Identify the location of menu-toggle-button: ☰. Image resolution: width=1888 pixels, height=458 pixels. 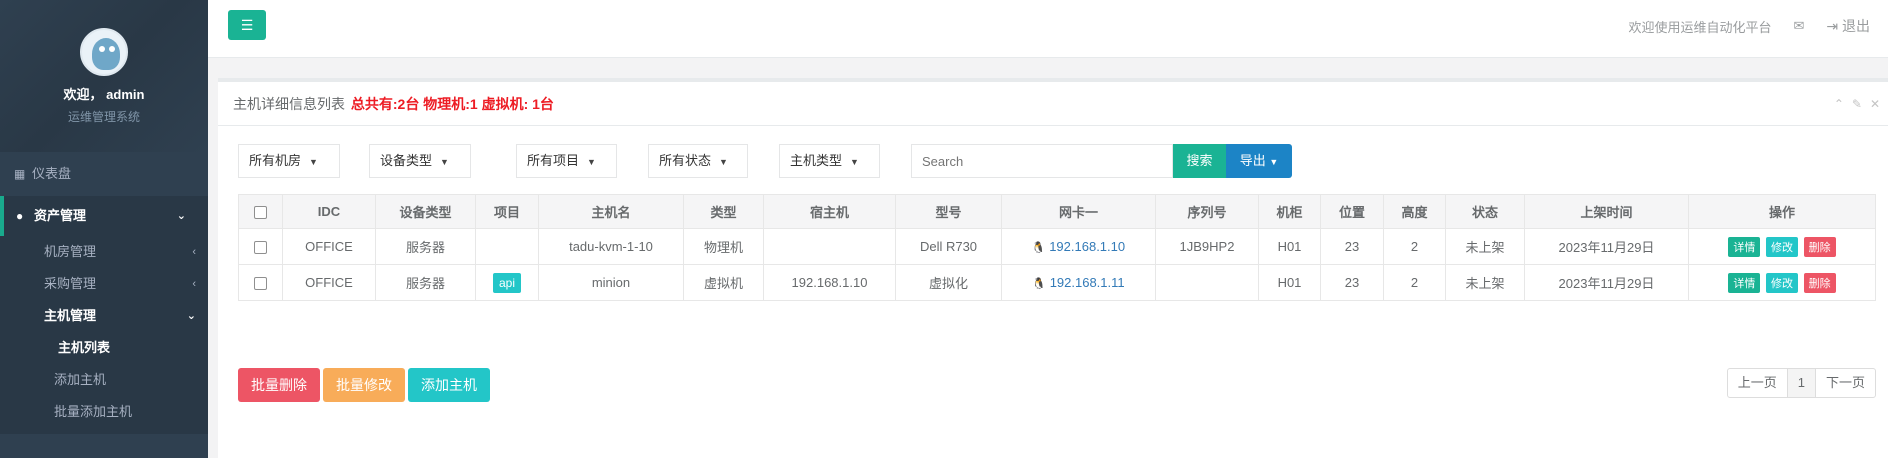
(247, 25).